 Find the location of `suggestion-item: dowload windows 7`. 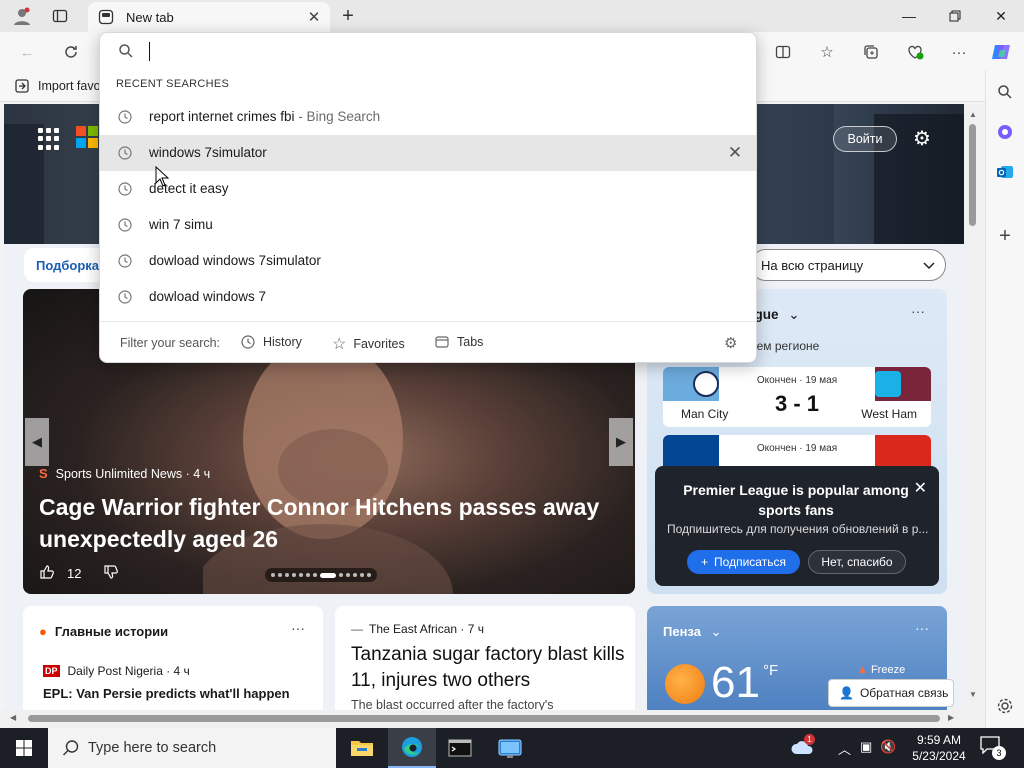

suggestion-item: dowload windows 7 is located at coordinates (428, 297).